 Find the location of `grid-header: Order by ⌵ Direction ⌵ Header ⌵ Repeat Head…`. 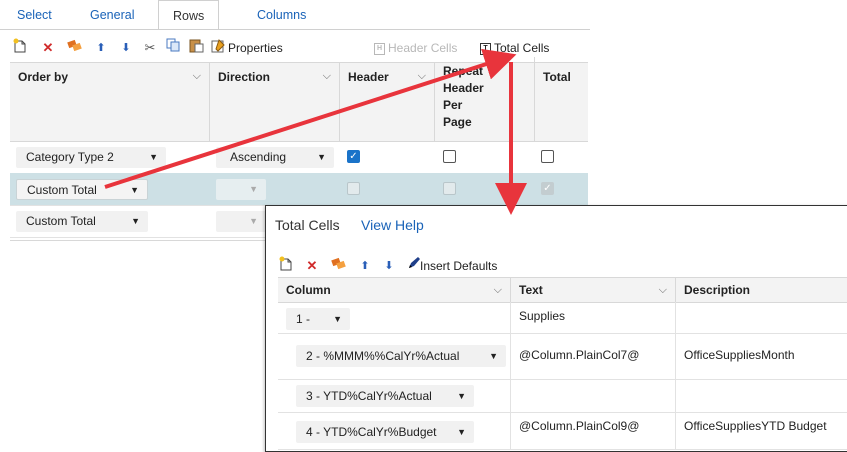

grid-header: Order by ⌵ Direction ⌵ Header ⌵ Repeat Head… is located at coordinates (299, 99).